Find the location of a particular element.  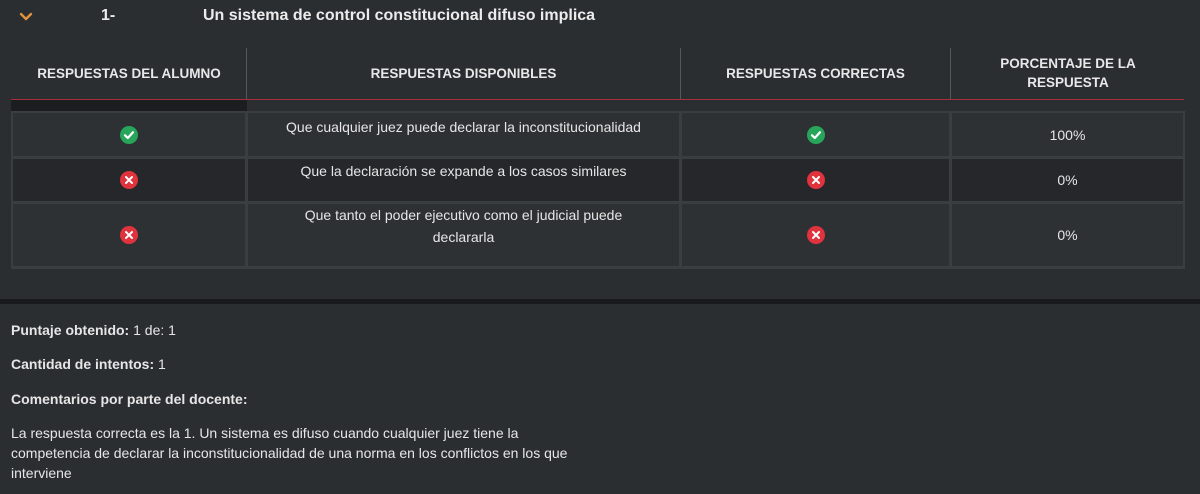

header-band is located at coordinates (129, 105).